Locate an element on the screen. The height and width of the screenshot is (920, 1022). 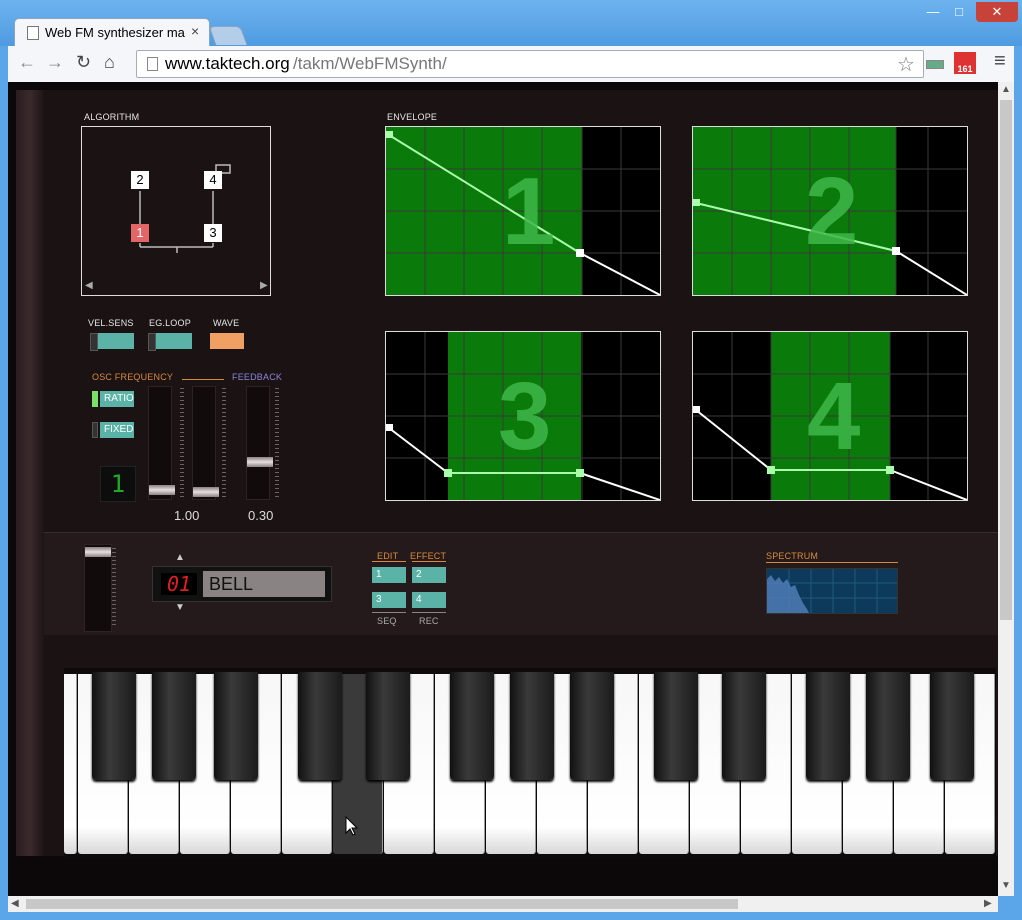
tab-title: Web FM synthesizer ma is located at coordinates (115, 32).